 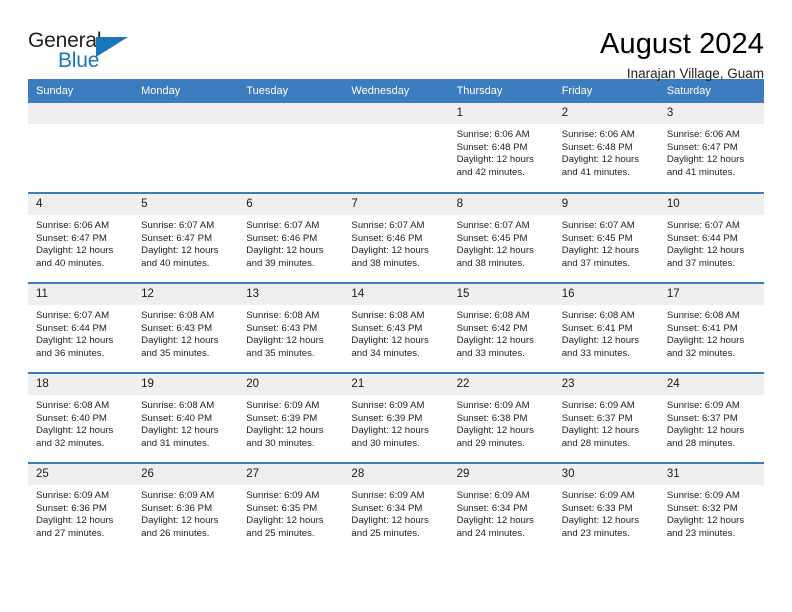 I want to click on daylight-duration-line2: and 25 minutes., so click(x=385, y=533).